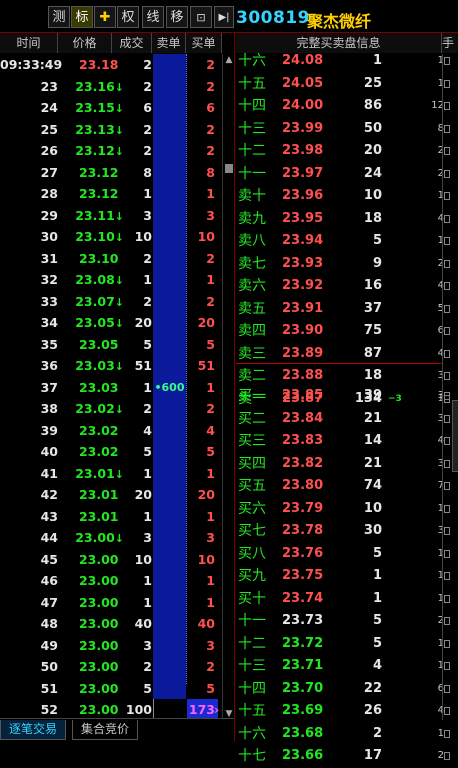 The width and height of the screenshot is (458, 768). Describe the element at coordinates (347, 396) in the screenshot. I see `bid-row: 买一 23.85 39 3` at that location.